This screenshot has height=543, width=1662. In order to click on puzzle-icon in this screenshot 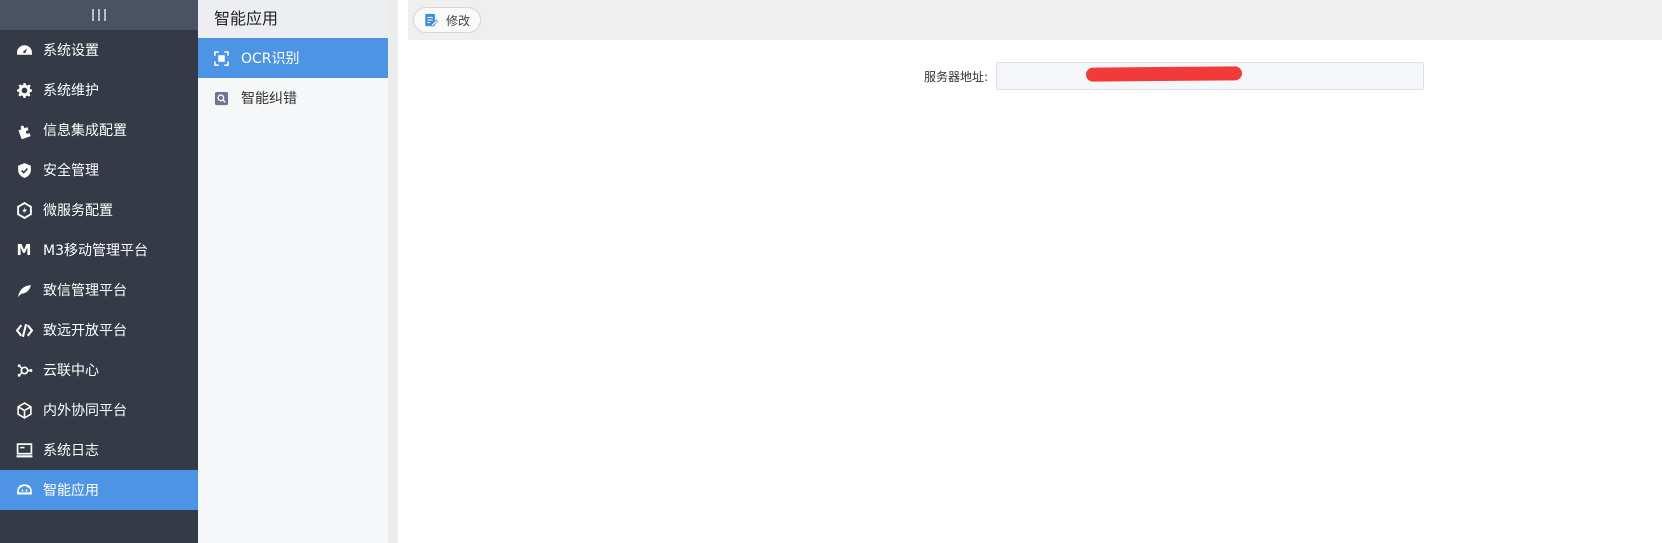, I will do `click(24, 130)`.